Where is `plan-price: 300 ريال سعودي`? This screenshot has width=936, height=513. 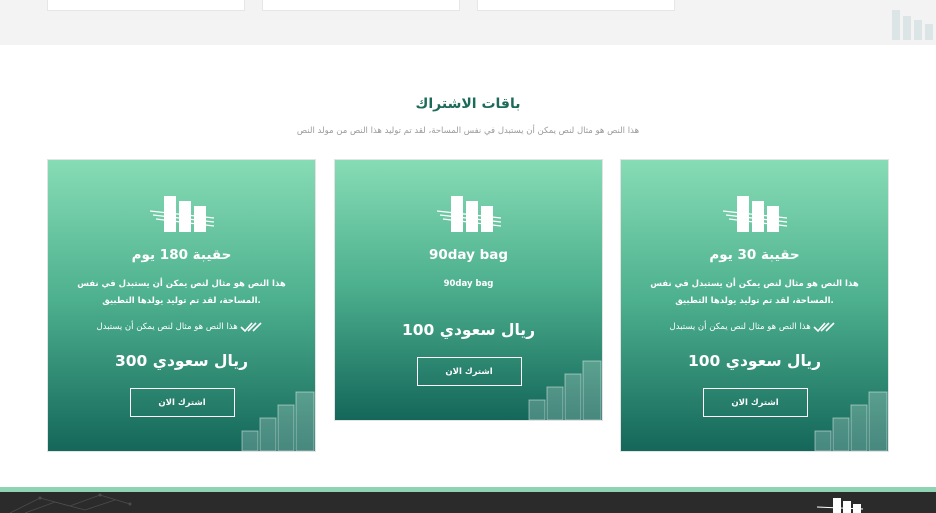
plan-price: 300 ريال سعودي is located at coordinates (181, 361).